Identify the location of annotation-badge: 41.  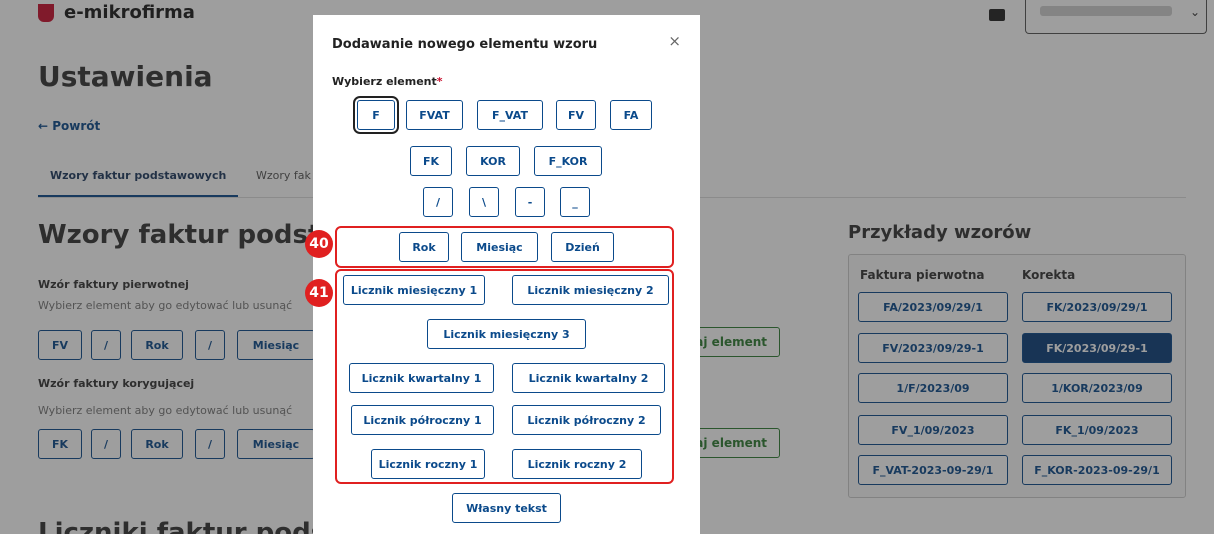
(319, 293).